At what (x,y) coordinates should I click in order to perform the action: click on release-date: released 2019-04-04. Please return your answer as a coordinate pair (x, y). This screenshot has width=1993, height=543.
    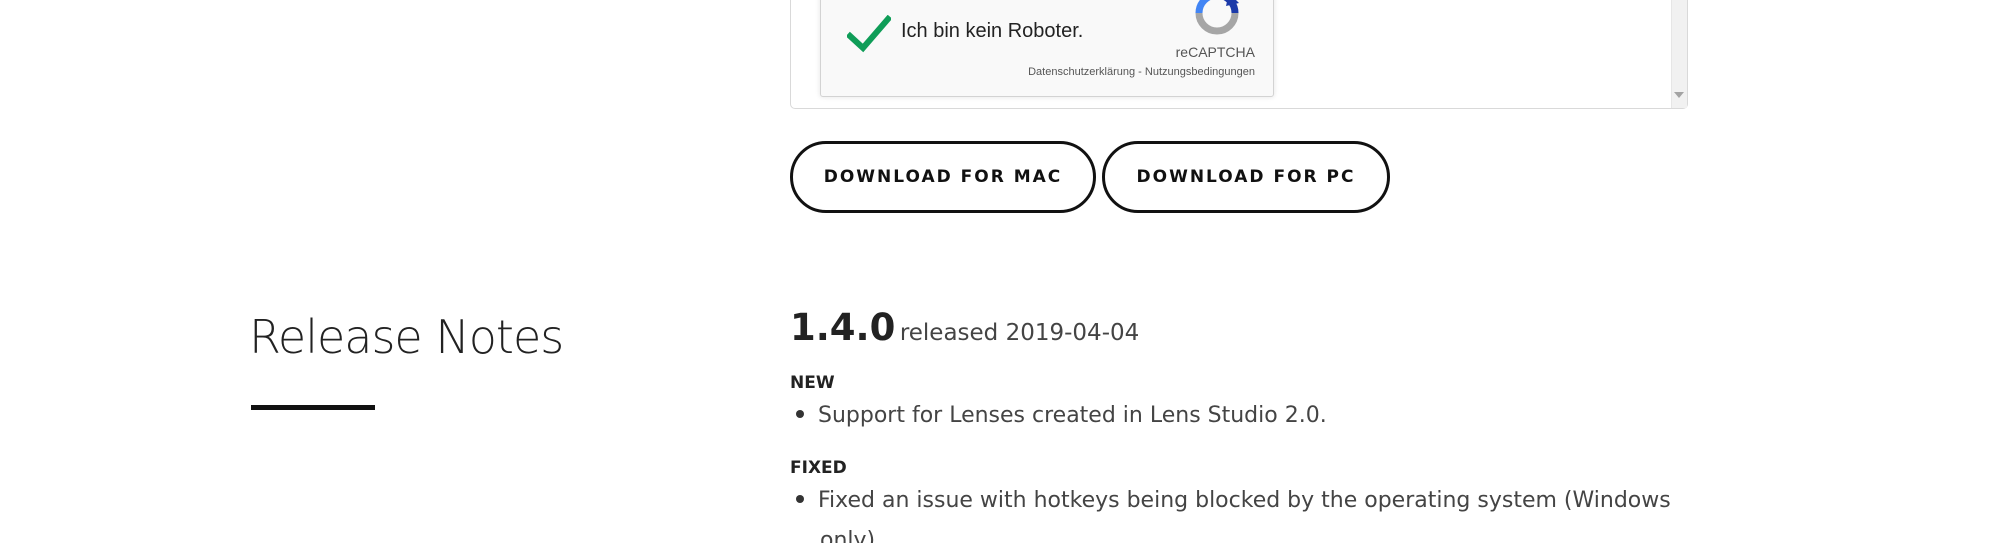
    Looking at the image, I should click on (1019, 333).